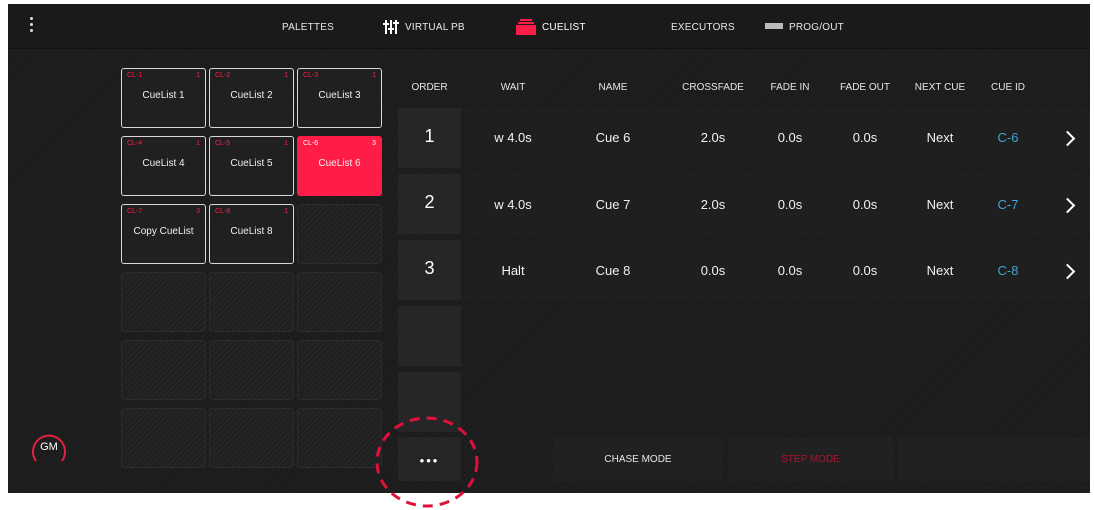 The height and width of the screenshot is (510, 1094). I want to click on order-number: 2, so click(429, 202).